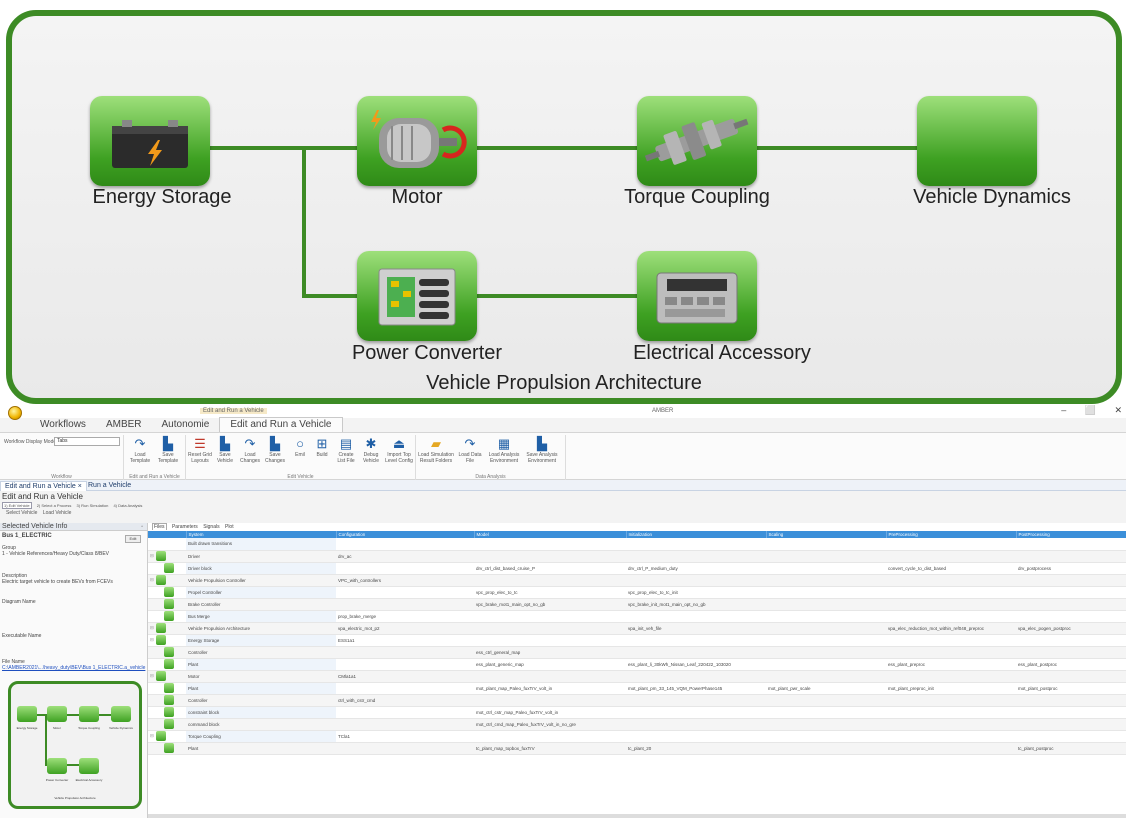 Image resolution: width=1126 pixels, height=818 pixels. I want to click on cell-system: Bus Merge, so click(261, 616).